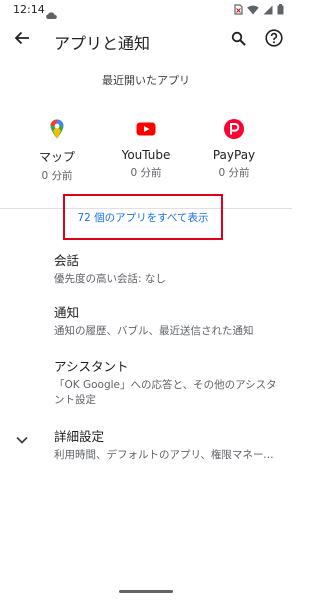 The image size is (320, 600). Describe the element at coordinates (234, 129) in the screenshot. I see `paypay-icon` at that location.